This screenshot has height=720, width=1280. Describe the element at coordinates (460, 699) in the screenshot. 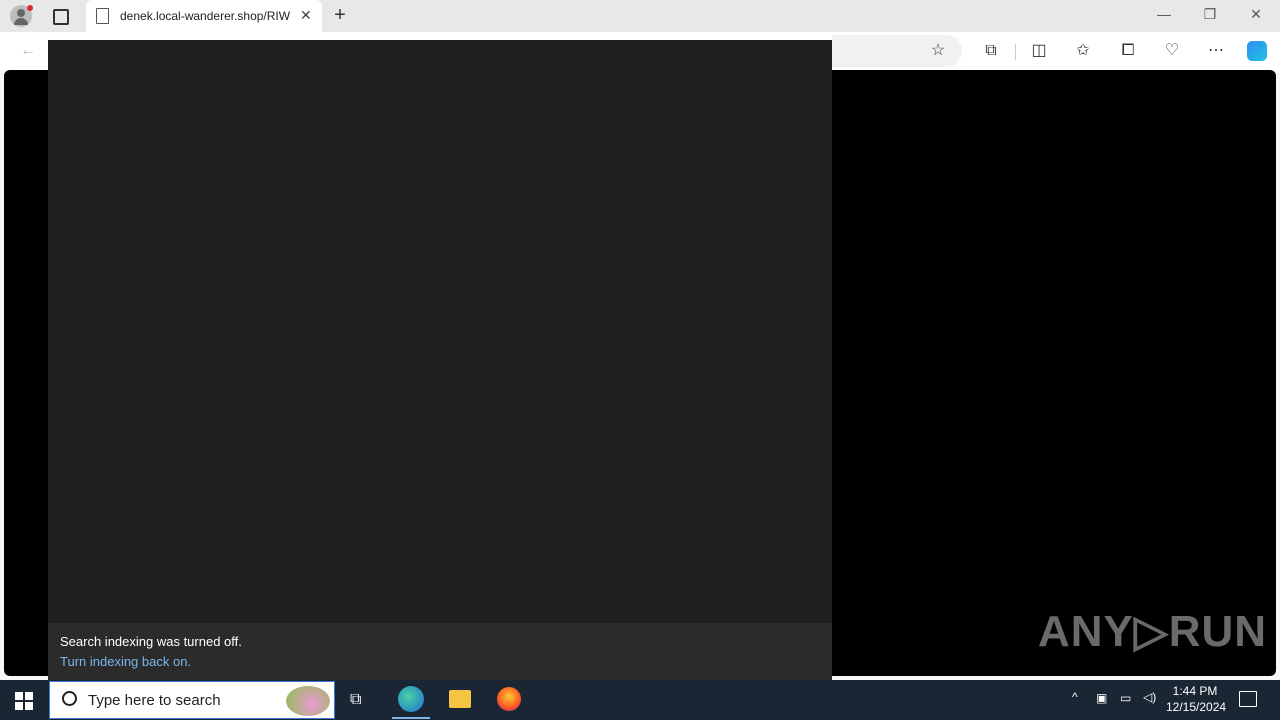

I see `file-explorer-icon` at that location.